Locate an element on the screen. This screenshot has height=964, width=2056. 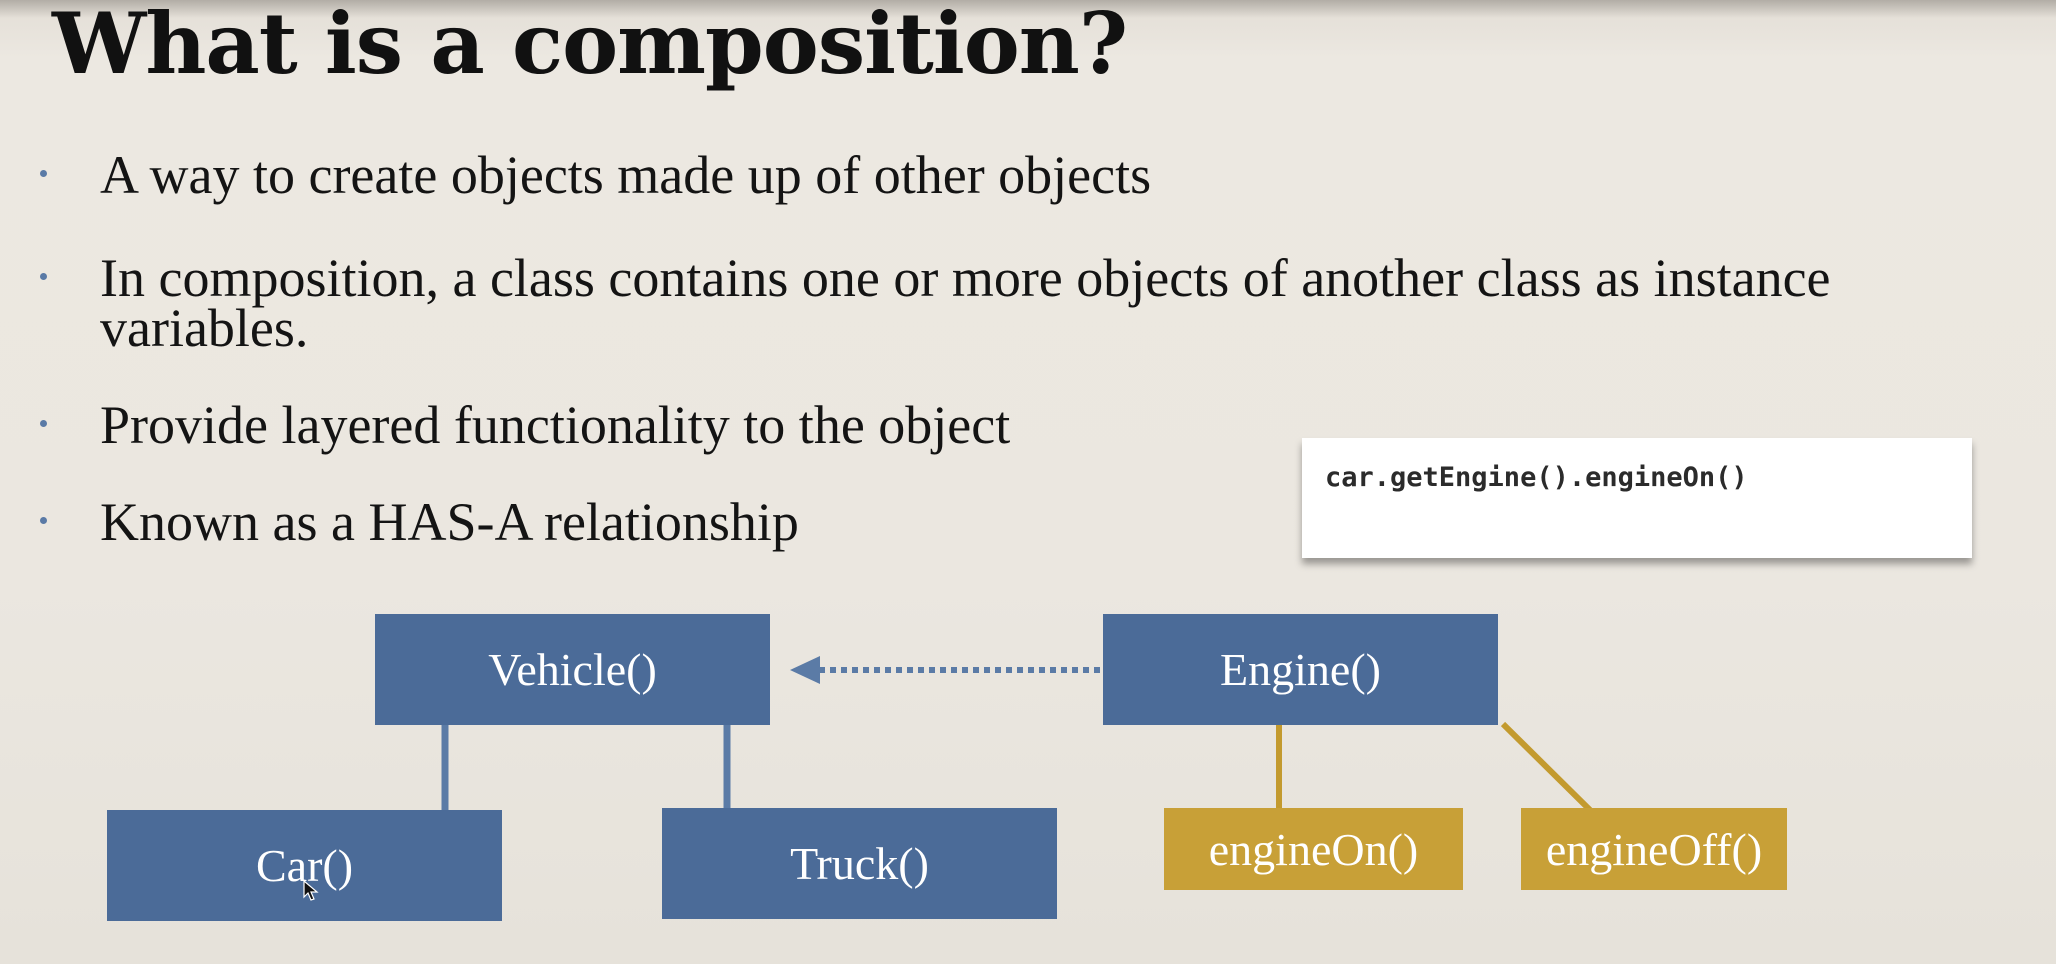
engine-on-method-label: engineOn() is located at coordinates (1313, 849).